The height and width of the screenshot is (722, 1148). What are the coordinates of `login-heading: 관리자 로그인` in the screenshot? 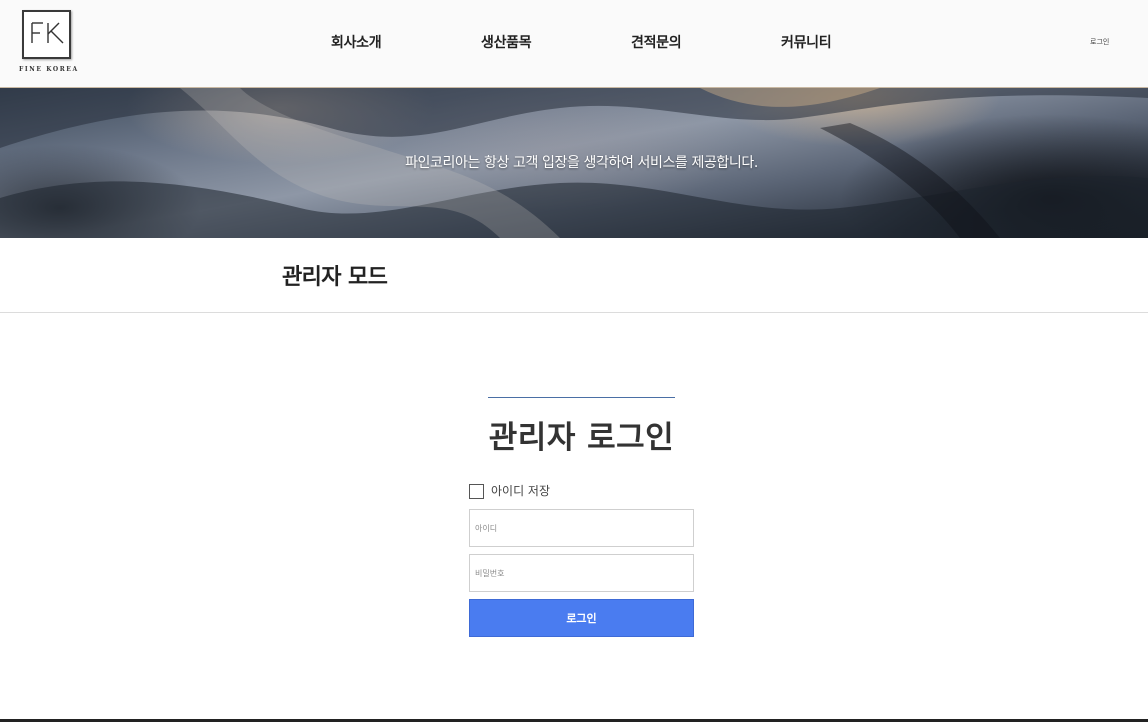 It's located at (581, 438).